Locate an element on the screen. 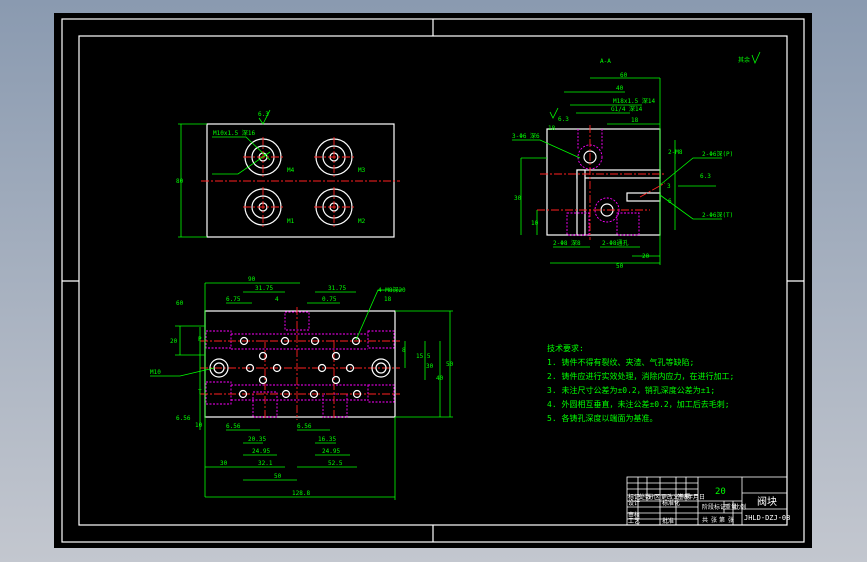 Image resolution: width=867 pixels, height=562 pixels. tech-requirements-title: 技术要求: is located at coordinates (565, 348).